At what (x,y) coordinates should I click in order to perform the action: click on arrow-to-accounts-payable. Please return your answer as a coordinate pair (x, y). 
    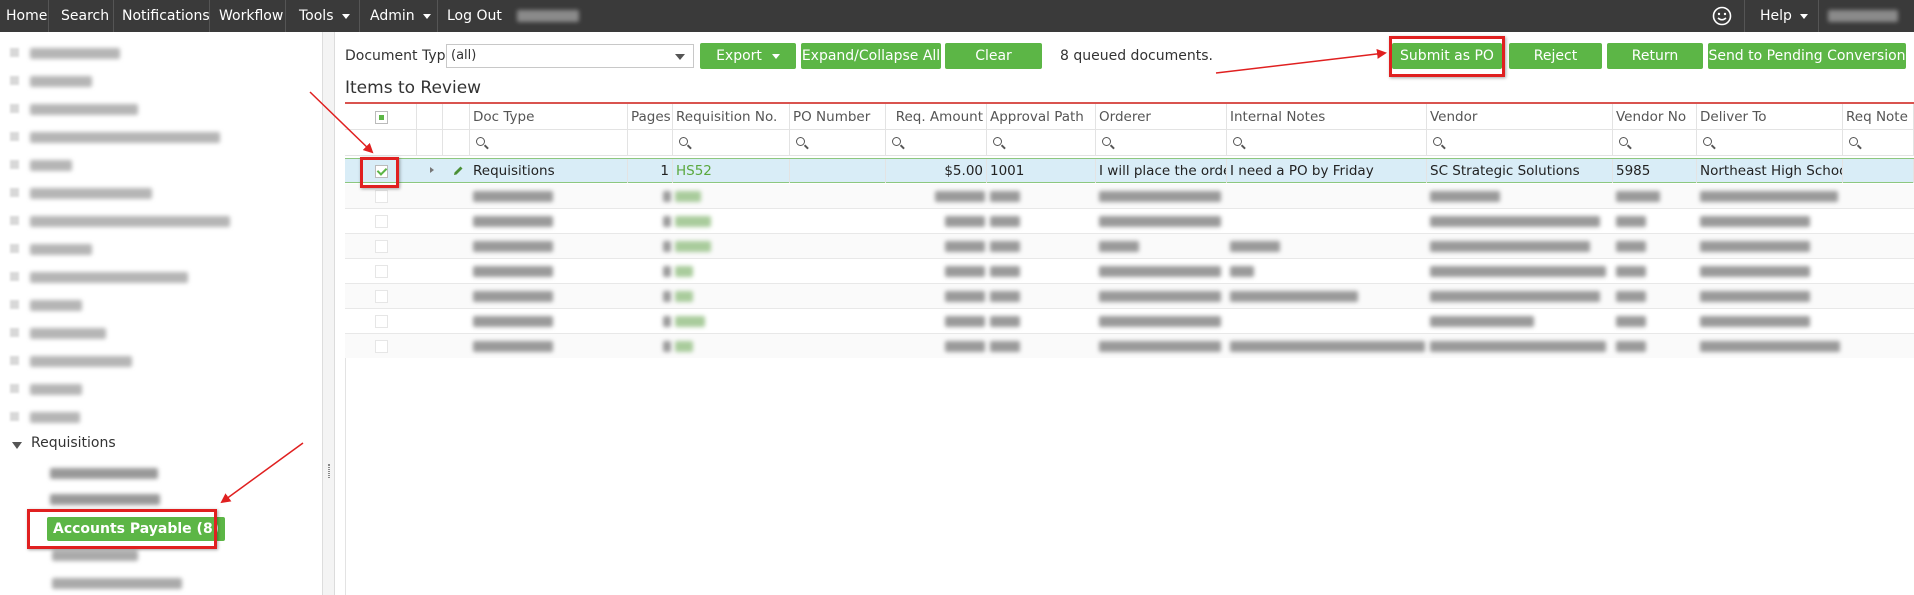
    Looking at the image, I should click on (262, 473).